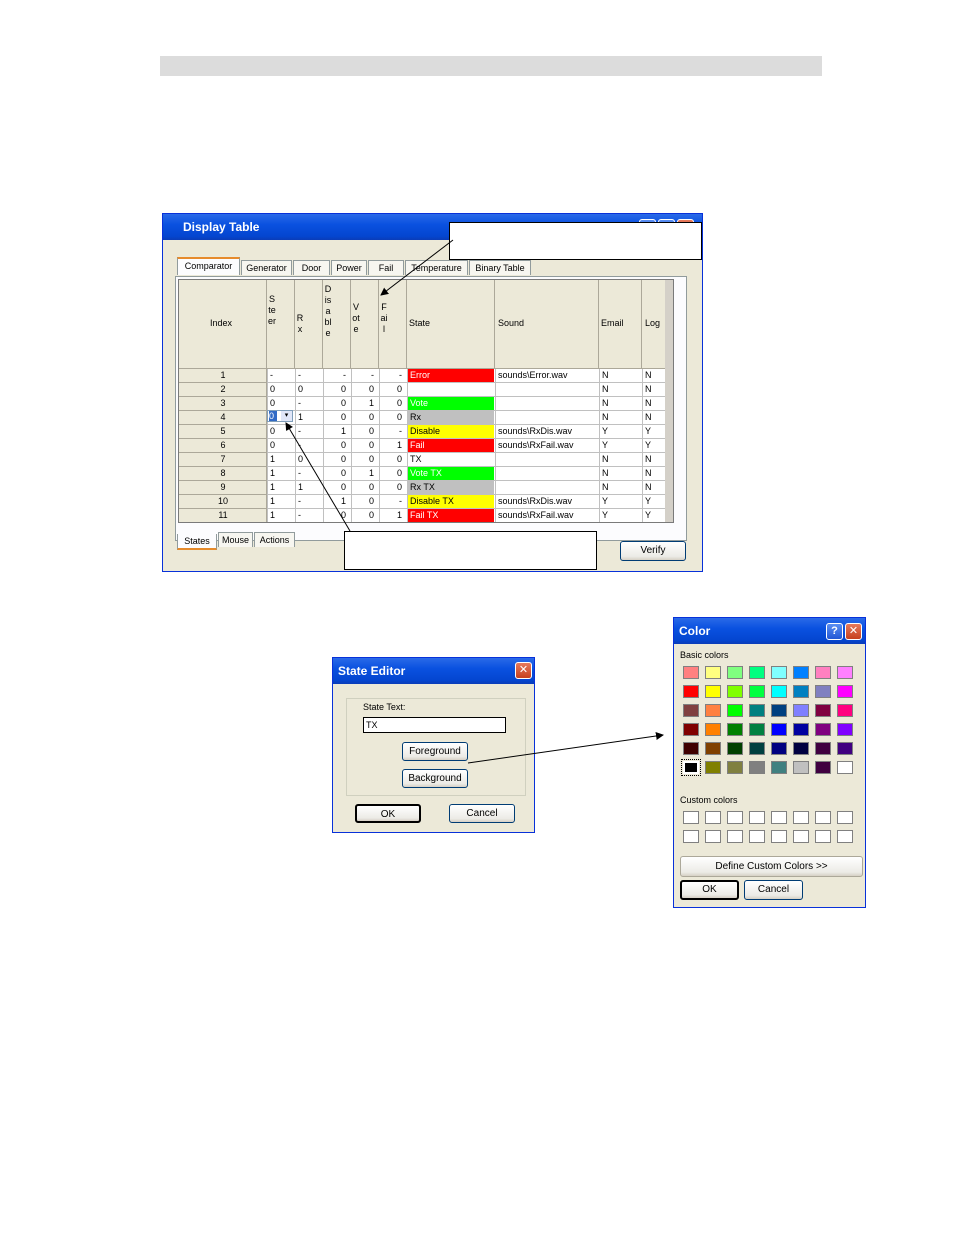 The width and height of the screenshot is (954, 1235). Describe the element at coordinates (417, 267) in the screenshot. I see `arrow-to-fail-column` at that location.